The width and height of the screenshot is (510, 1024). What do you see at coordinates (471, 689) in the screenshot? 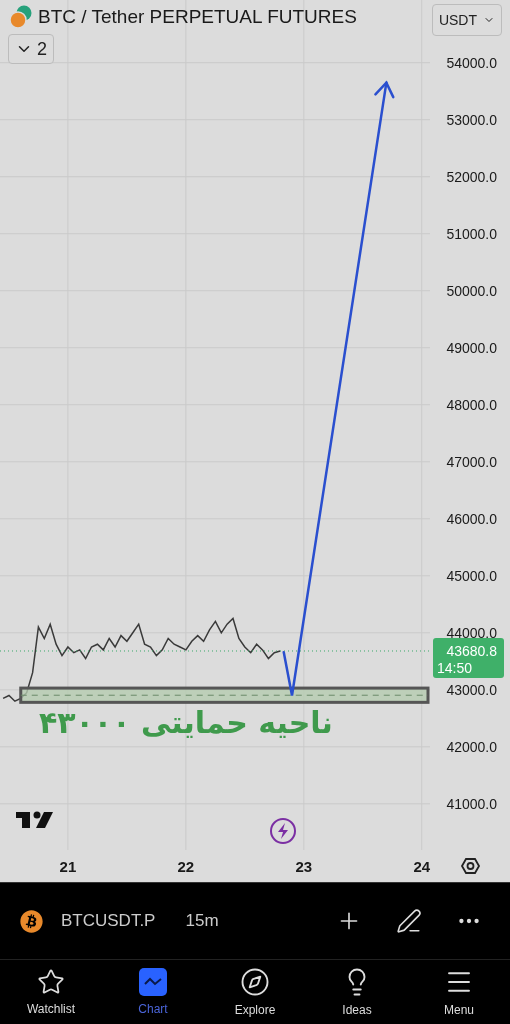
I see `price-axis-label: 43000.0` at bounding box center [471, 689].